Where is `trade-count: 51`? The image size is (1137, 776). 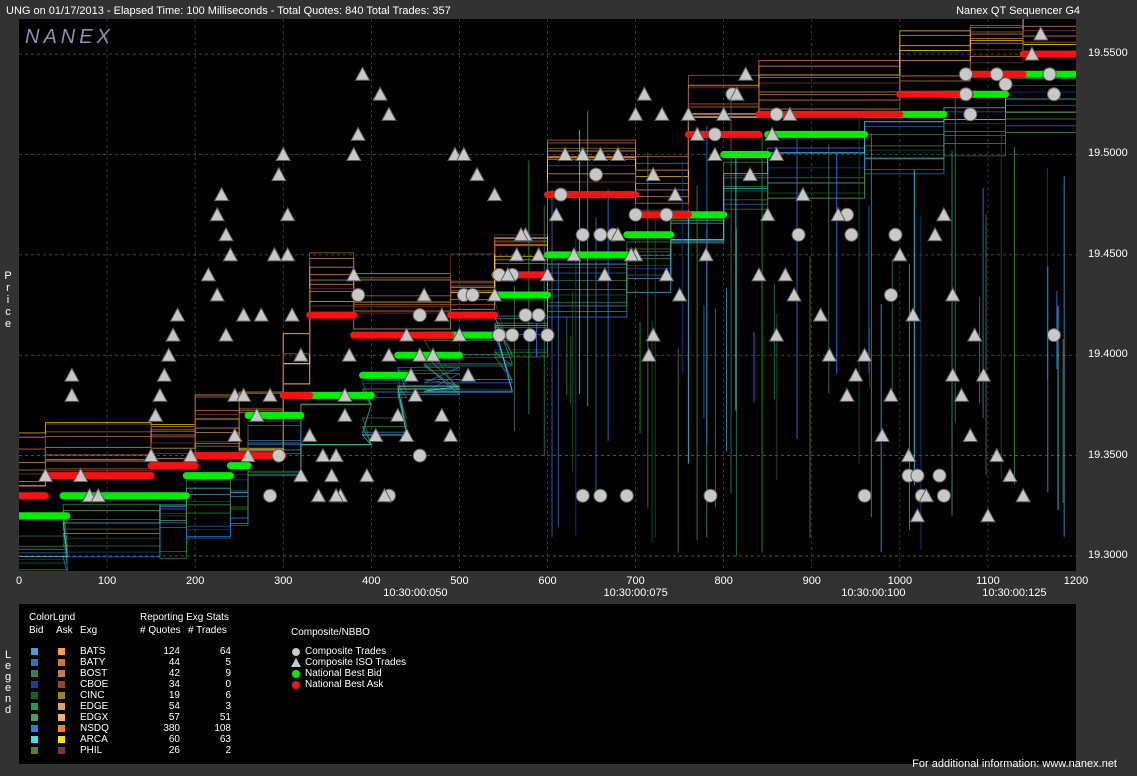
trade-count: 51 is located at coordinates (225, 717).